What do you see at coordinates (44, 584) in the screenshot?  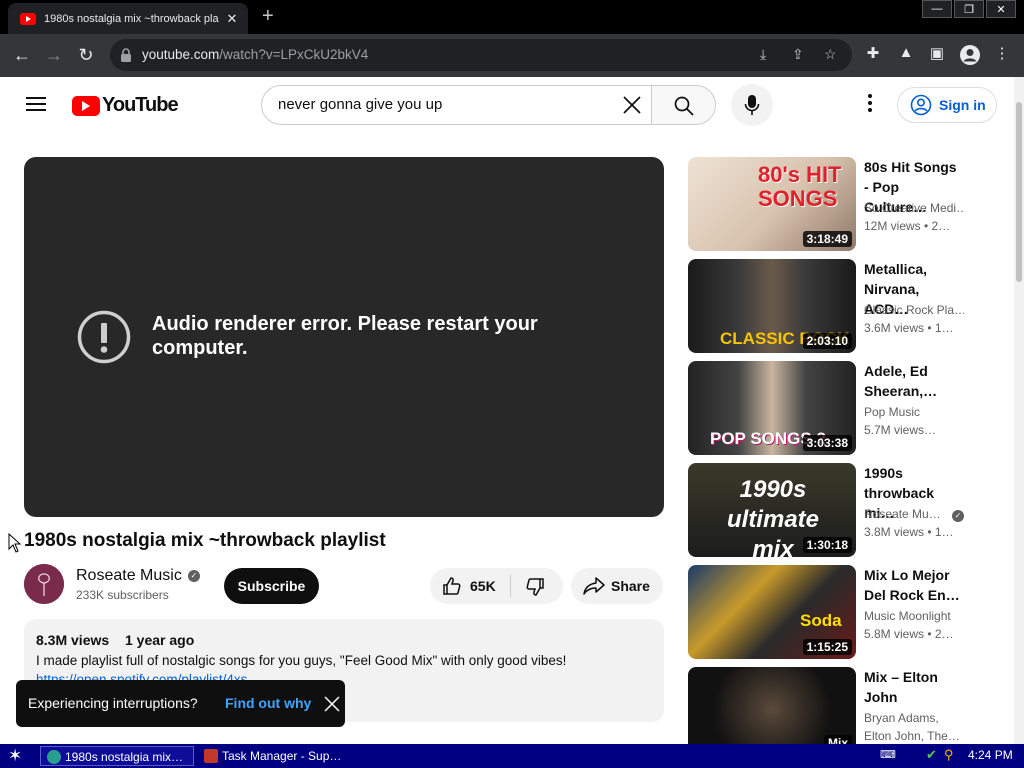 I see `channel-avatar` at bounding box center [44, 584].